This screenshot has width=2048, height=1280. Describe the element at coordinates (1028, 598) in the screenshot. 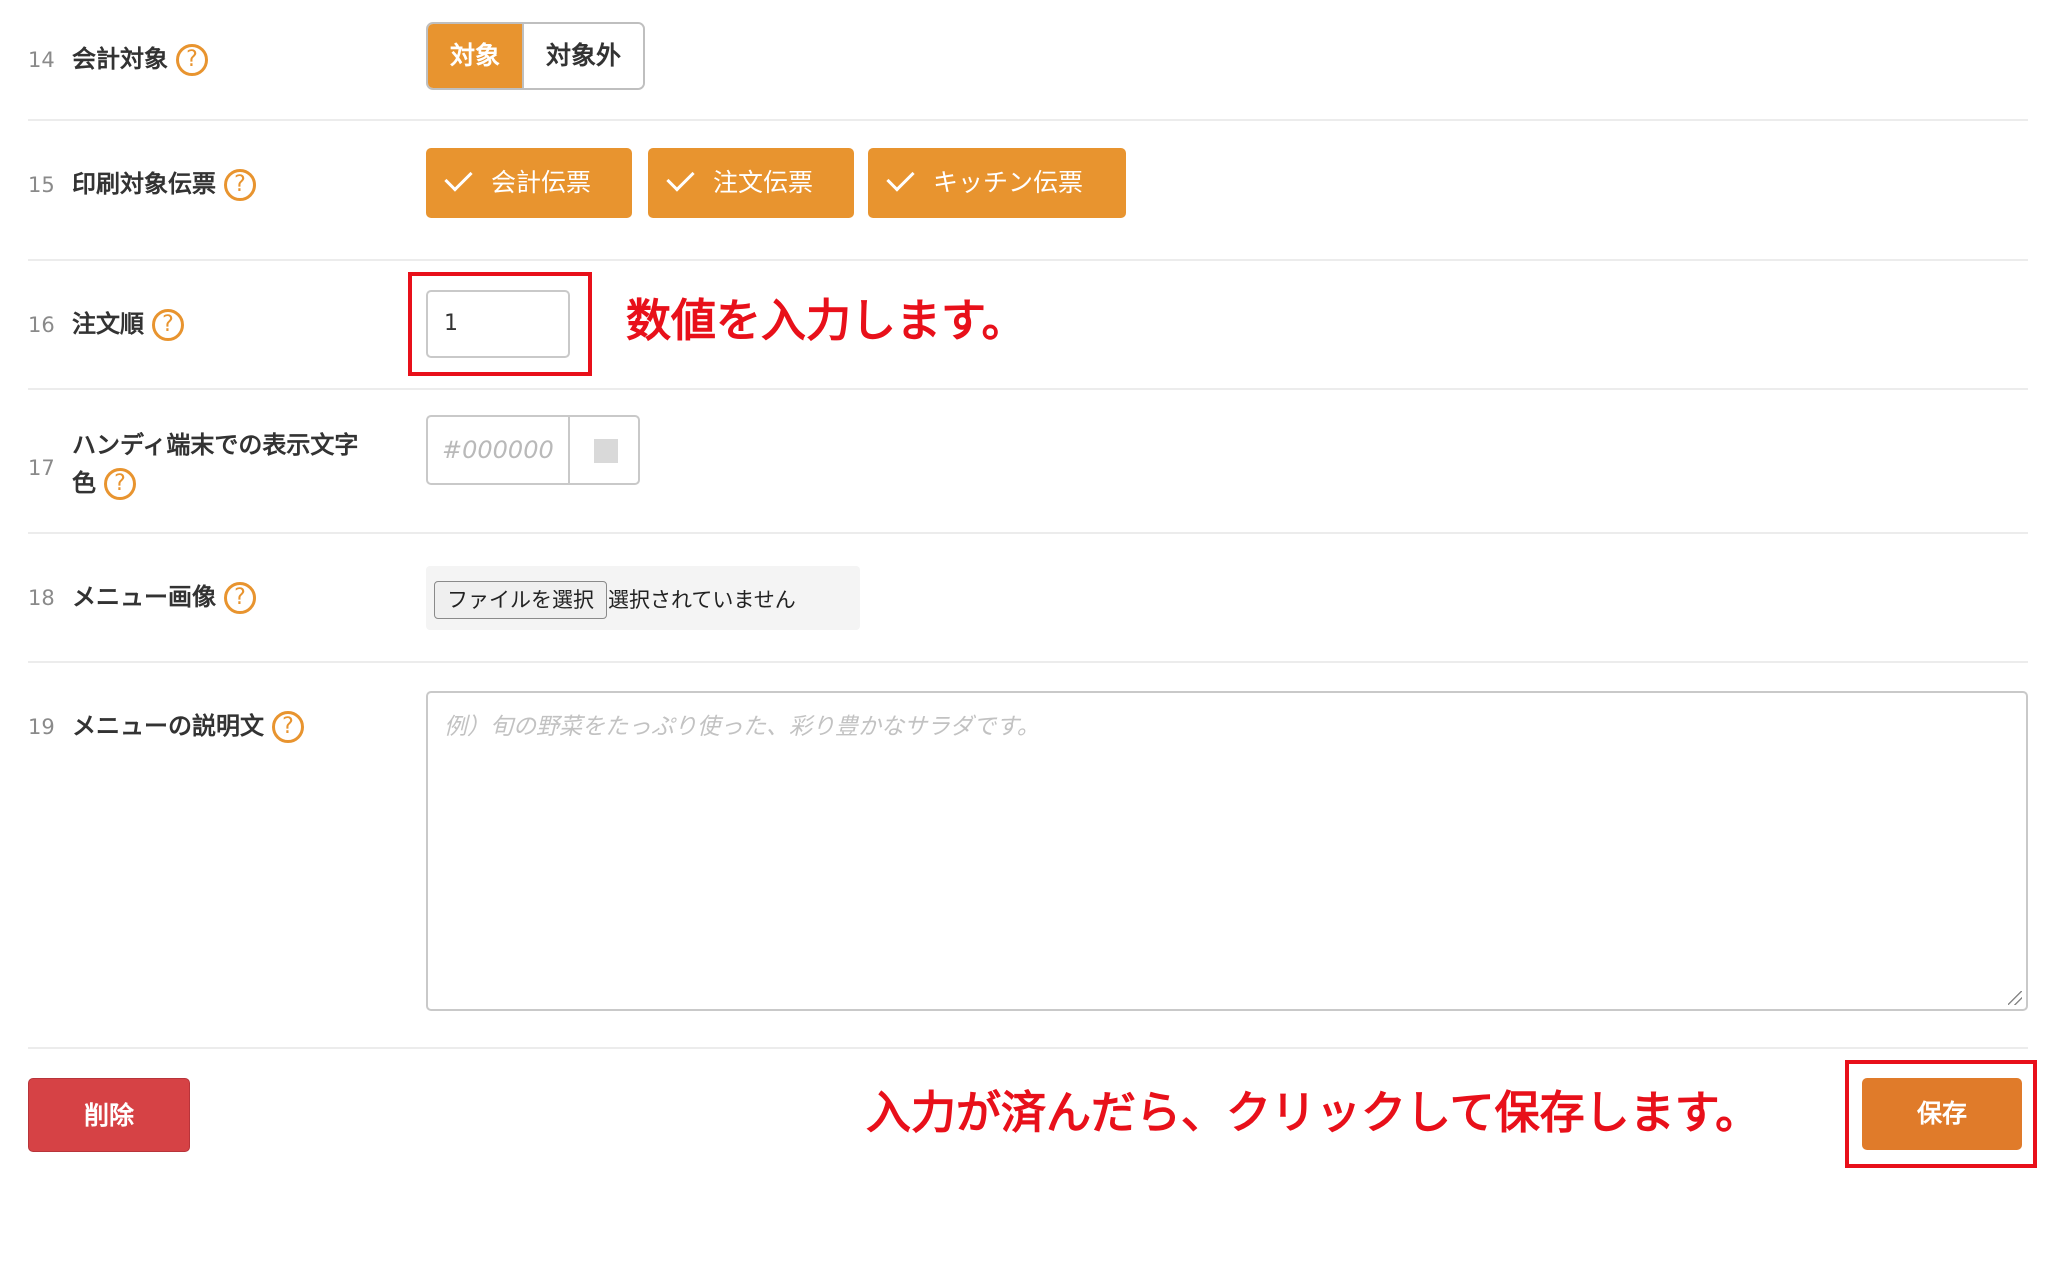

I see `row-menu-image: 18 メニュー画像? ファイルを選択 選択されていません` at that location.